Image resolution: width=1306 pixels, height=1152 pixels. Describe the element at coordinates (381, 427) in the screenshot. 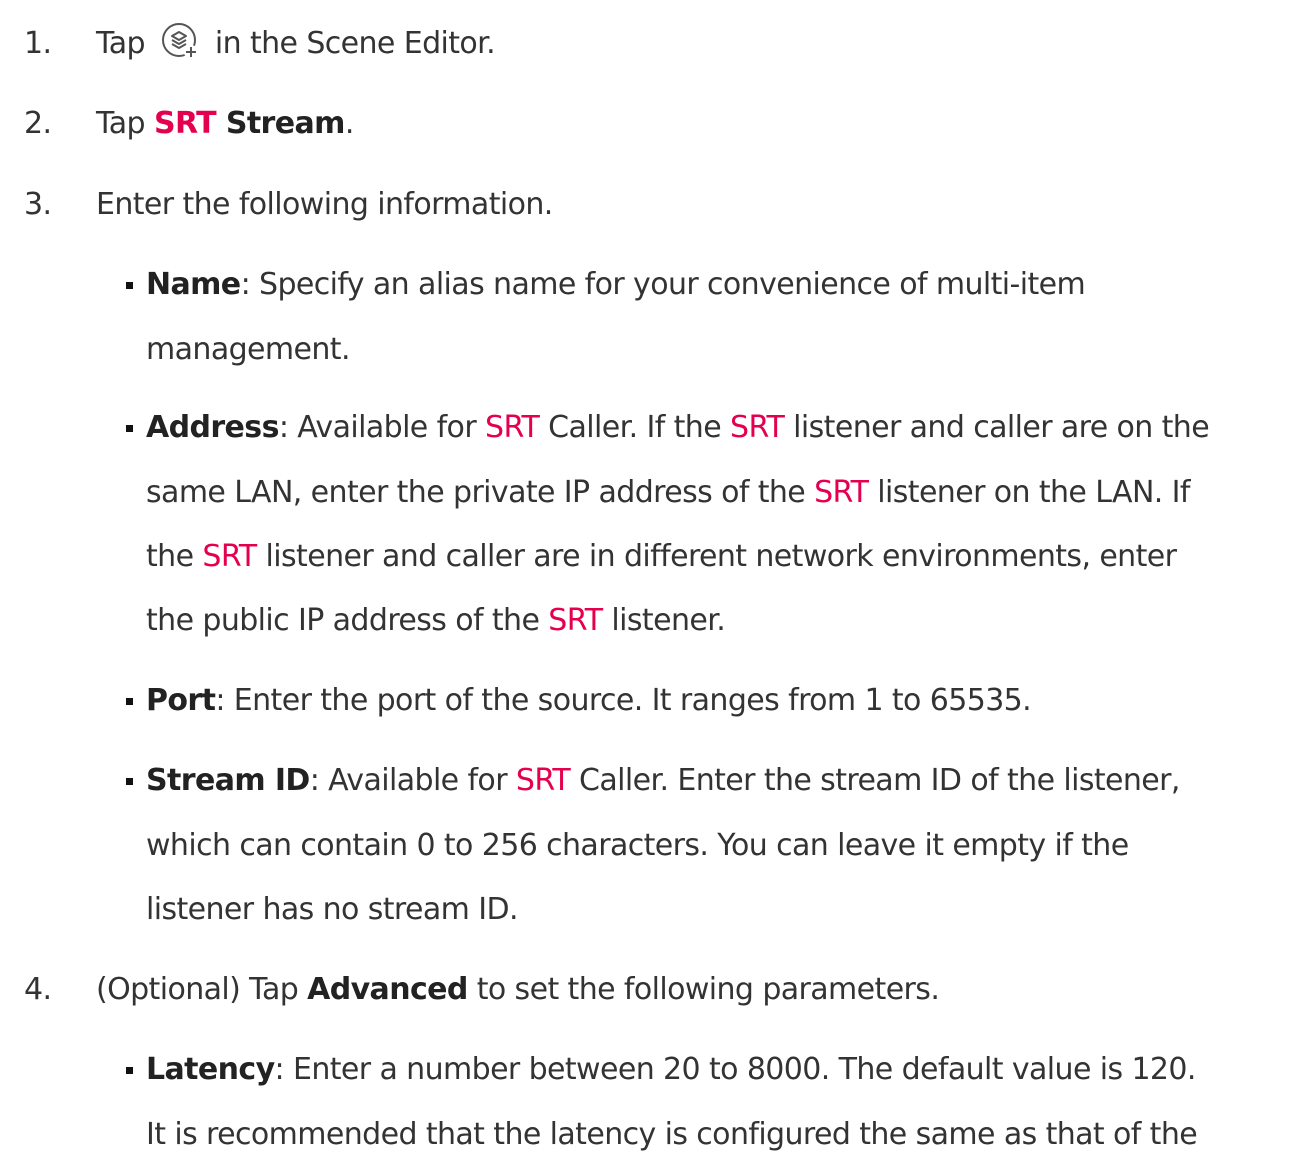

I see `address-text: : Available for` at that location.